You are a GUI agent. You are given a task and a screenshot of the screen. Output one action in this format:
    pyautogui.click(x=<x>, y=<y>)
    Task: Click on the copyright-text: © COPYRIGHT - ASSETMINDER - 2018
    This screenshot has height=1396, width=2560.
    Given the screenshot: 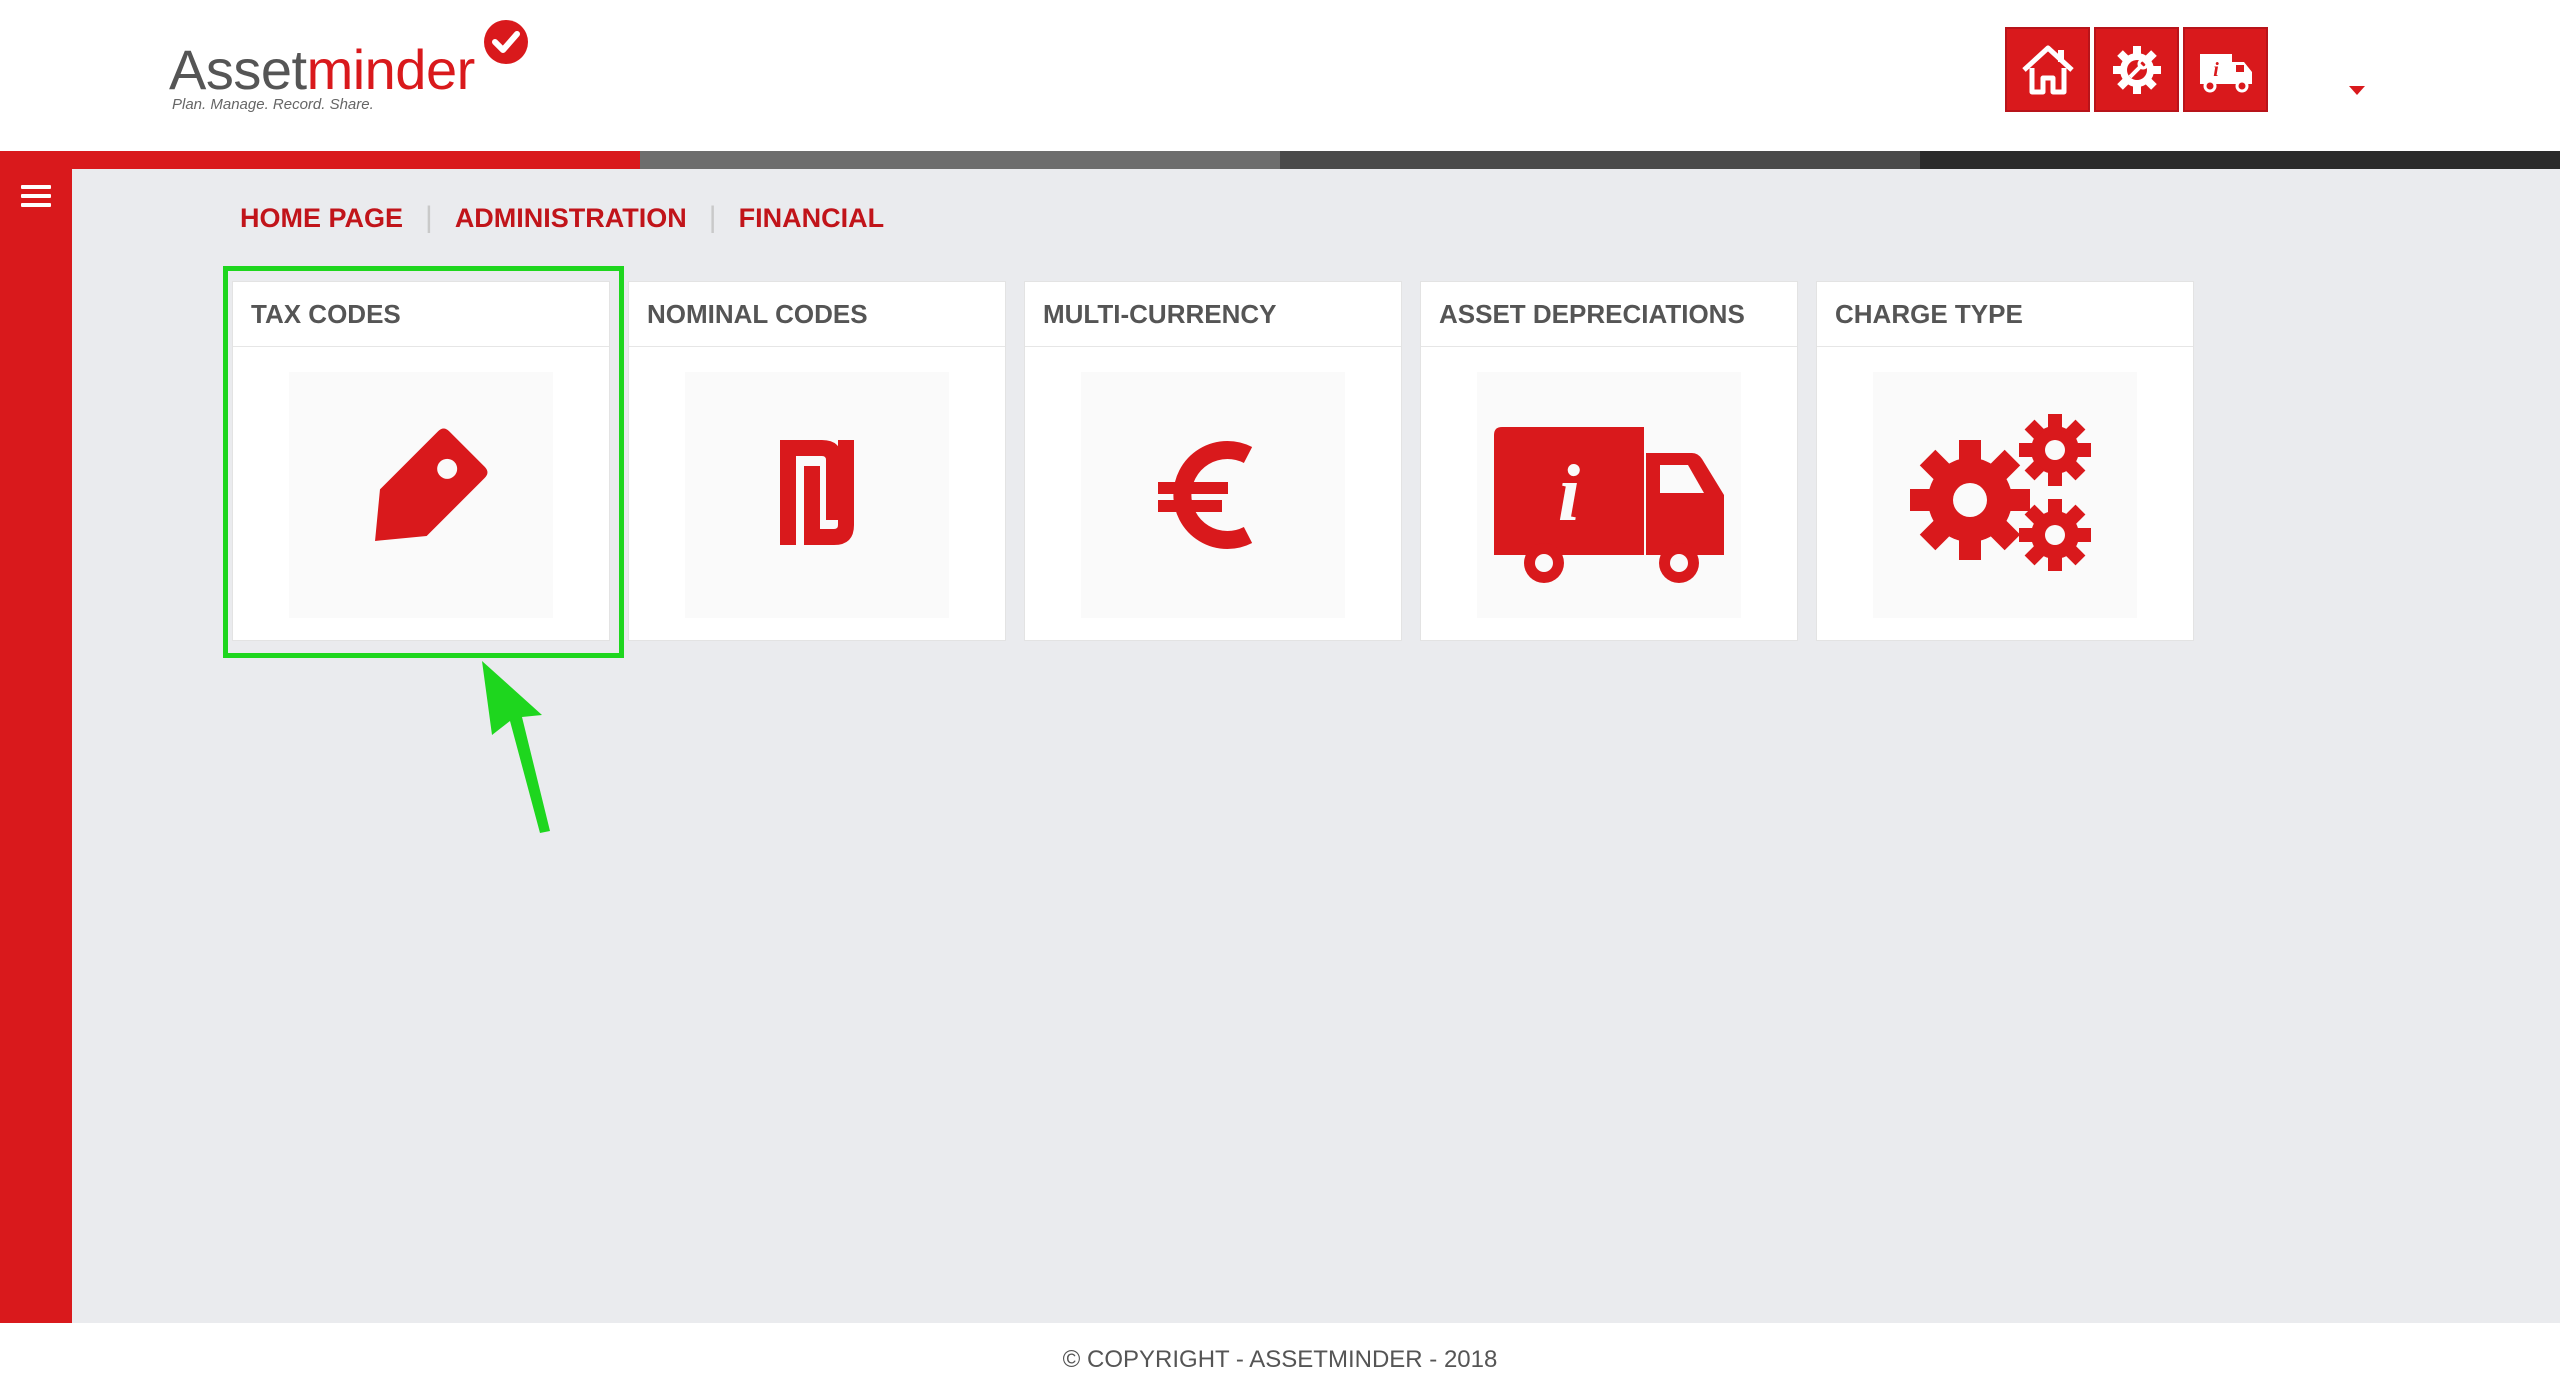 What is the action you would take?
    pyautogui.click(x=1280, y=1359)
    